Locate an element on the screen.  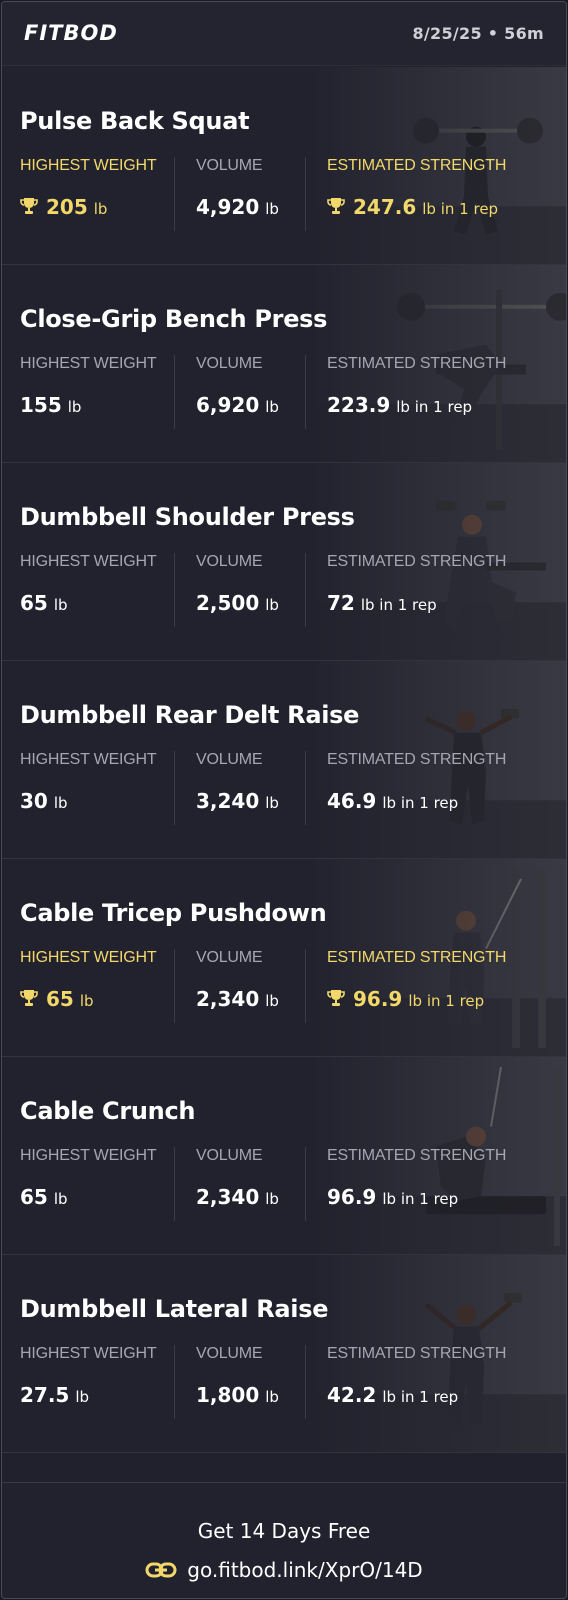
highest-weight-value: 205 lb is located at coordinates (63, 207).